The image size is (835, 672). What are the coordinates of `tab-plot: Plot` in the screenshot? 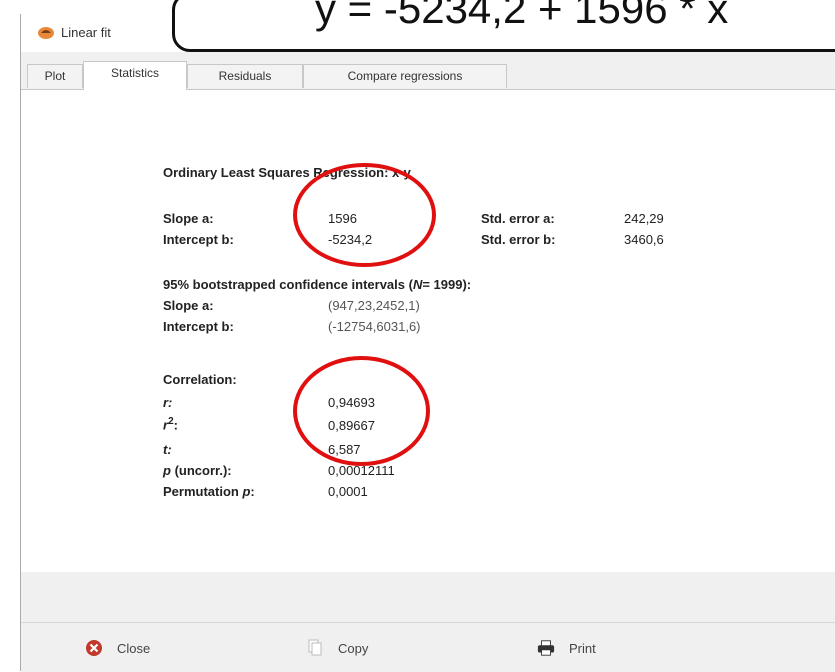 It's located at (55, 76).